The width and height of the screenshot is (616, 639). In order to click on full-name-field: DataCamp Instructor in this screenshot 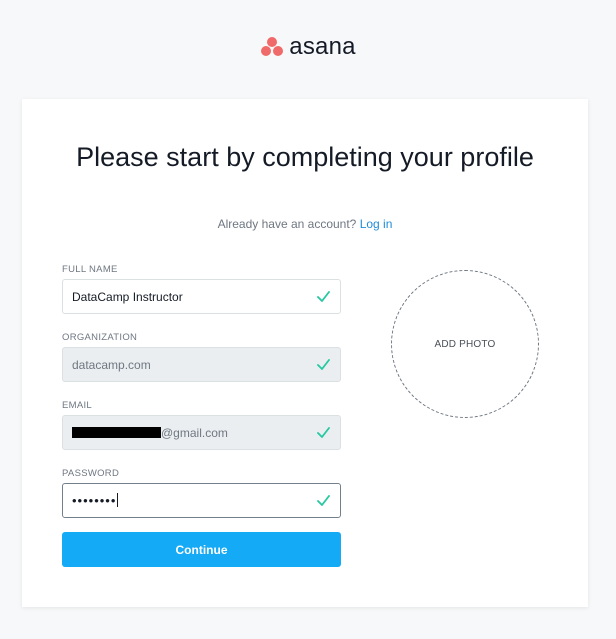, I will do `click(201, 296)`.